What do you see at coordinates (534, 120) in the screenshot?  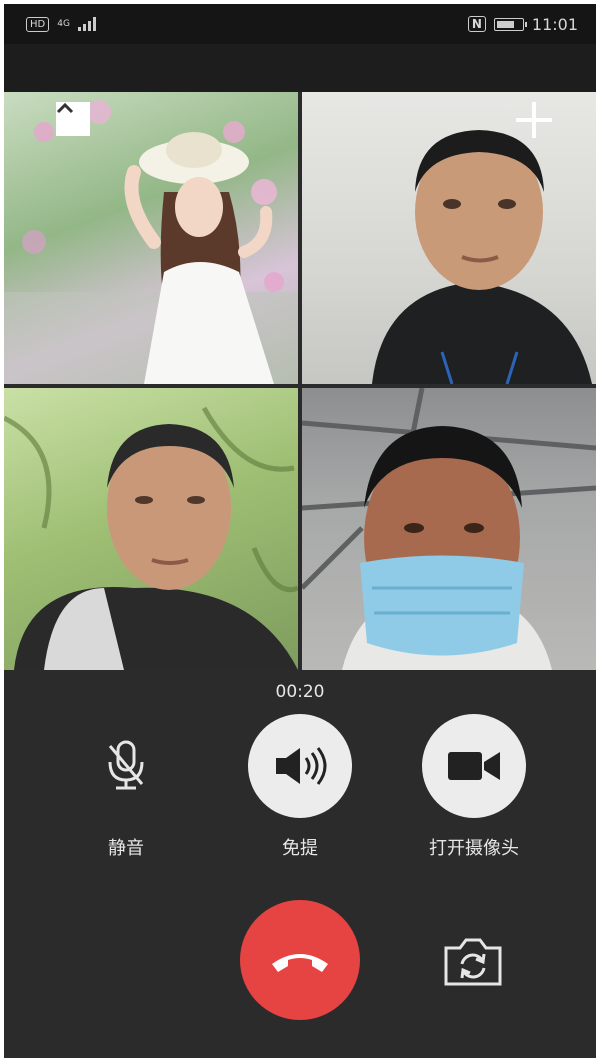 I see `plus-icon` at bounding box center [534, 120].